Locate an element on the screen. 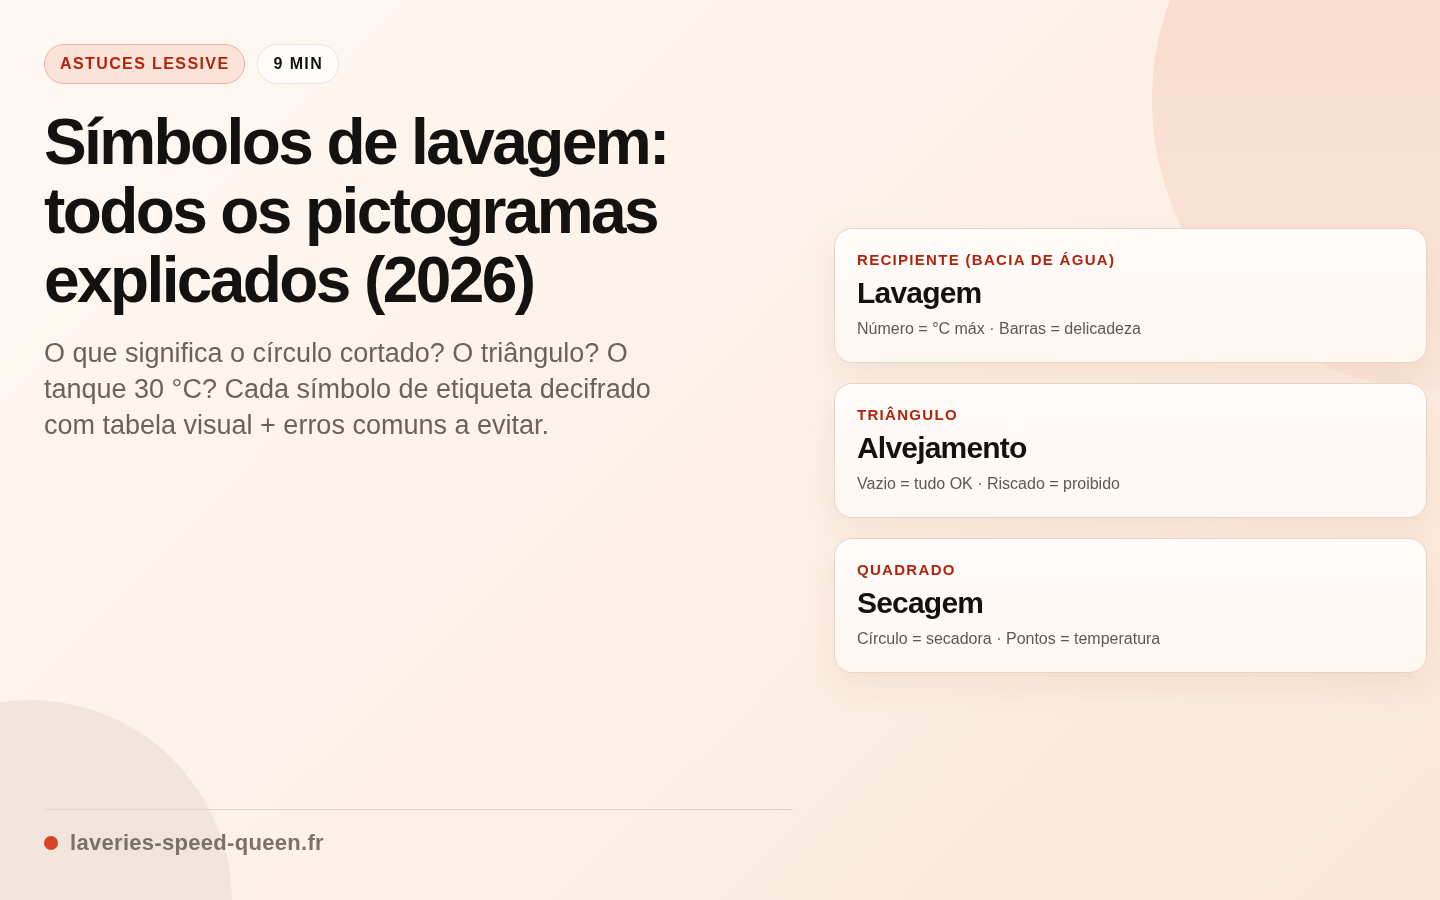 The height and width of the screenshot is (900, 1440). card-description: Número = °C máx · Barras = delicadeza is located at coordinates (999, 329).